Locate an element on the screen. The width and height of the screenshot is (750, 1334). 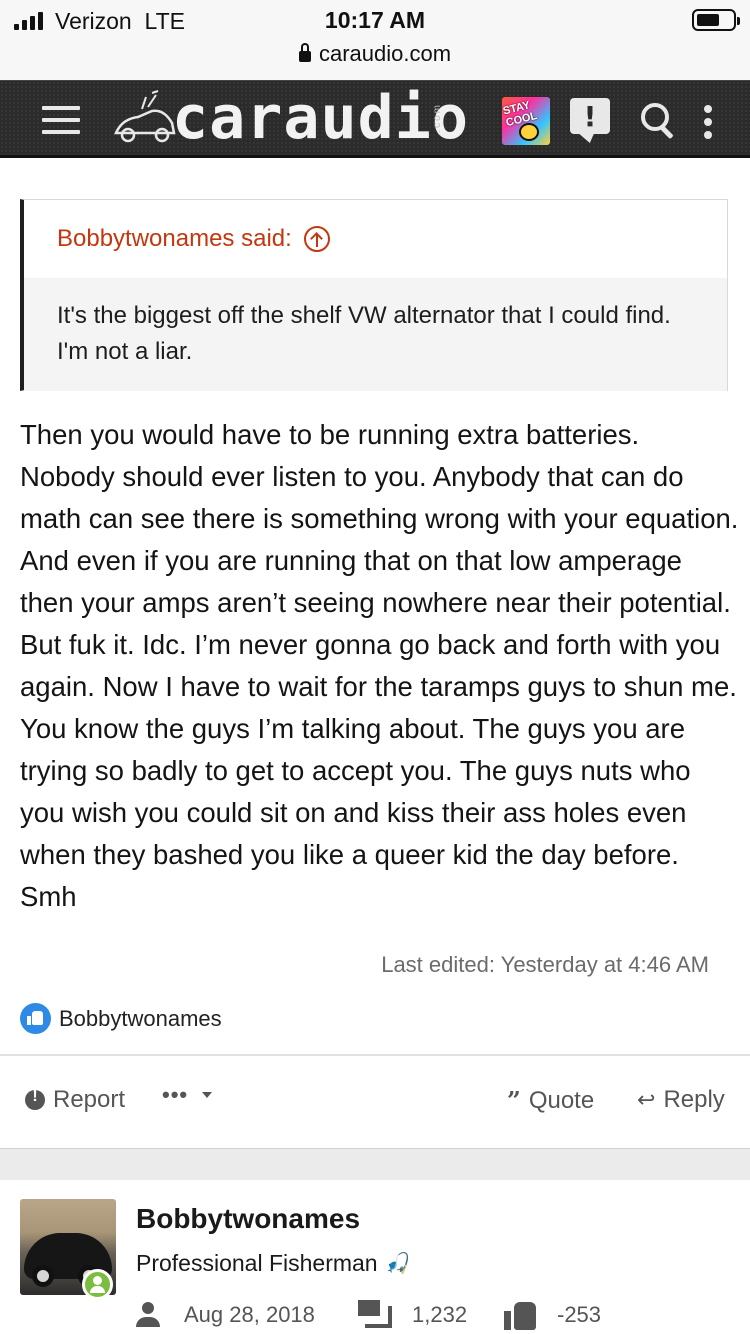
report-icon is located at coordinates (35, 1099).